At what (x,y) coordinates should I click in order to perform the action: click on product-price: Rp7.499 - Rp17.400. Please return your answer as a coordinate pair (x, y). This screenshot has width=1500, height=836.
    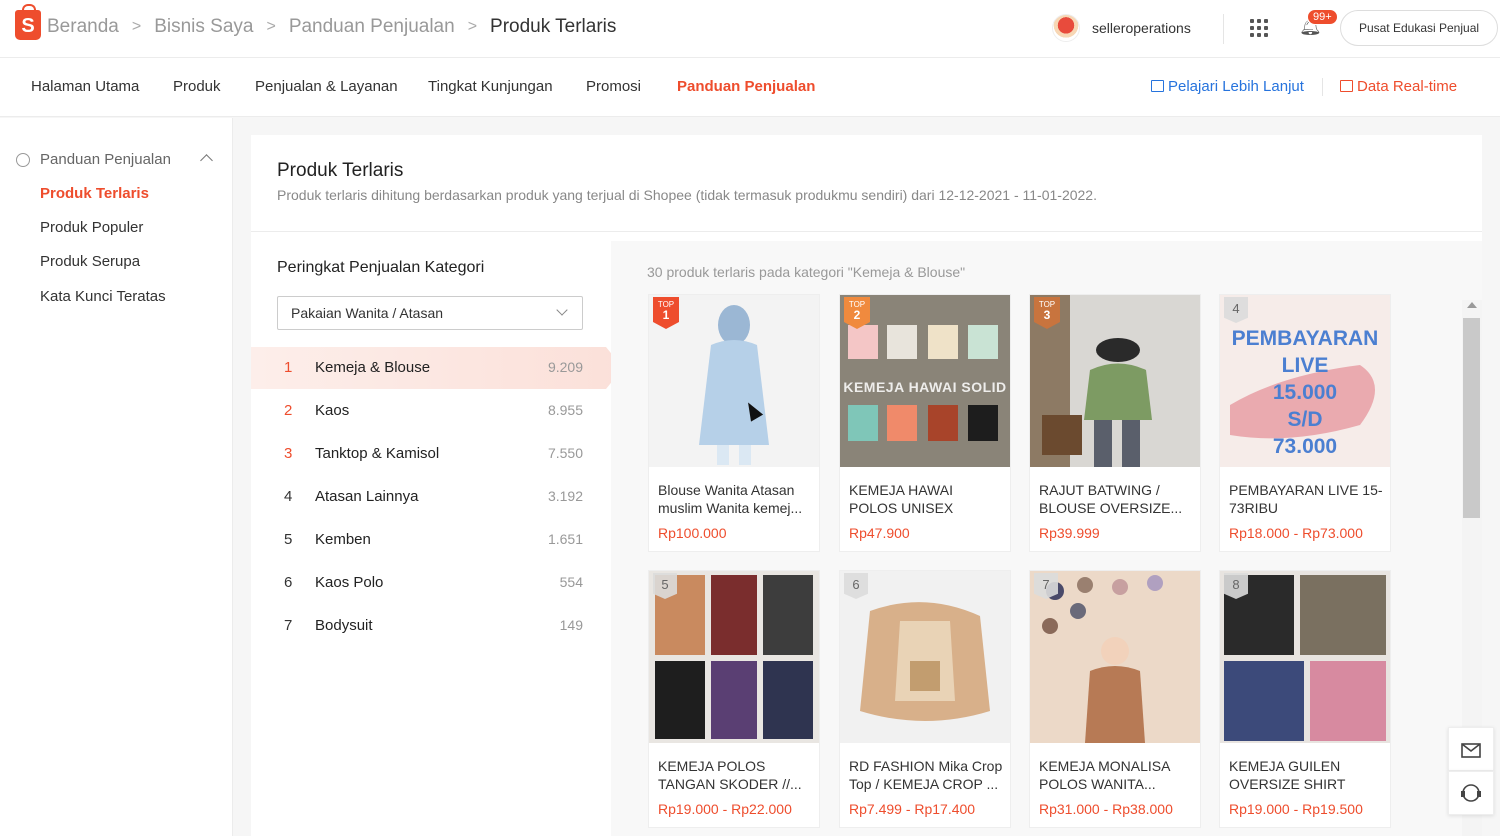
    Looking at the image, I should click on (912, 809).